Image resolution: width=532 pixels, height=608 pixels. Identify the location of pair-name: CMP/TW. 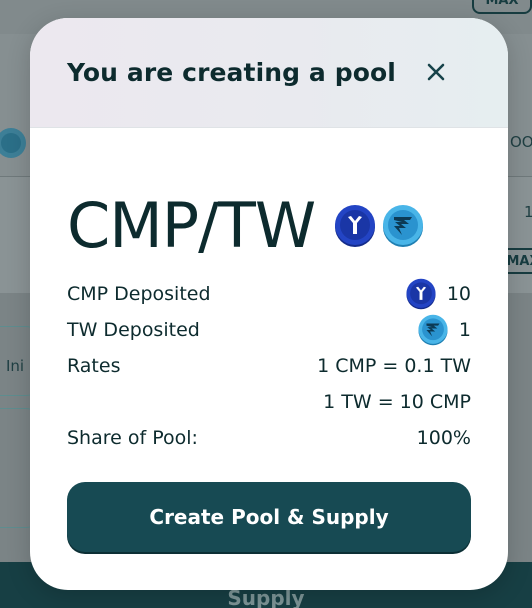
(191, 225).